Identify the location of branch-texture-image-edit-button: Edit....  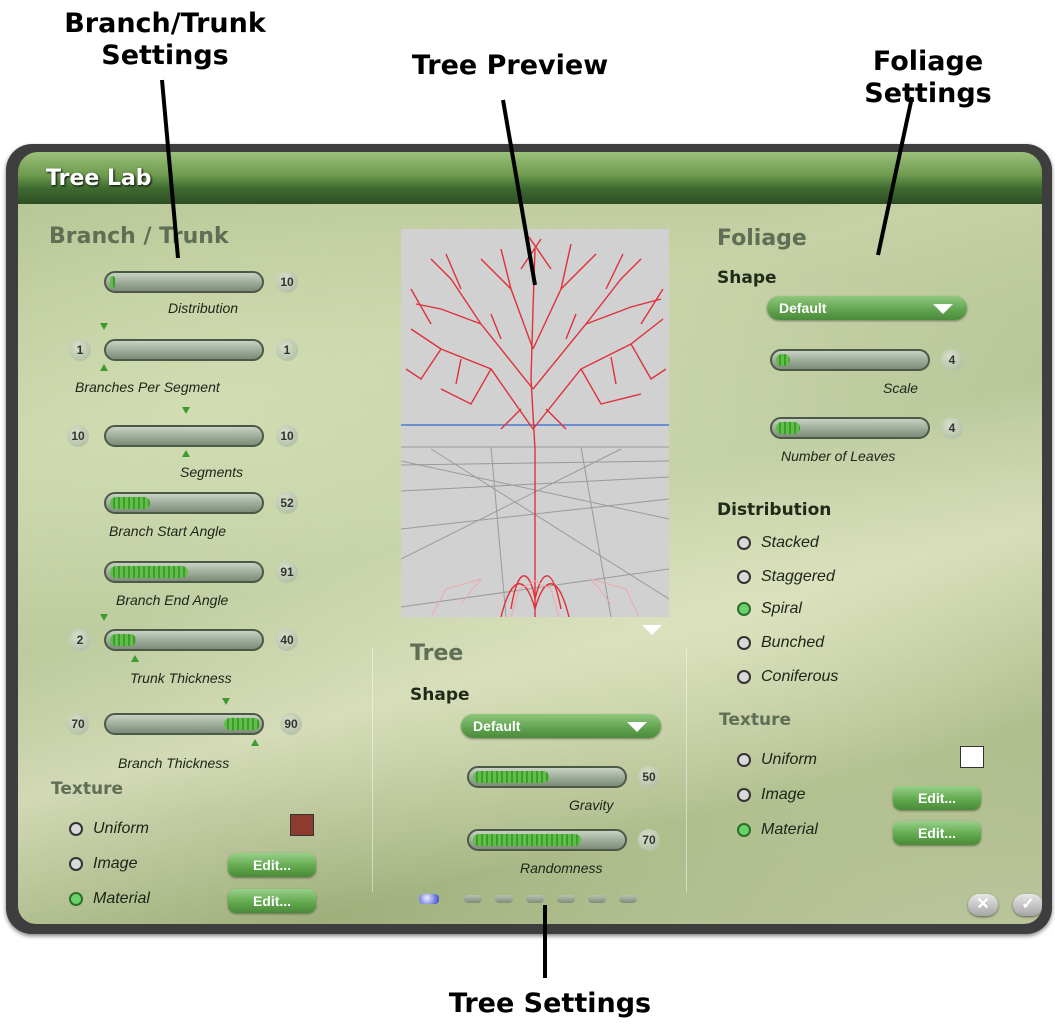
(272, 865).